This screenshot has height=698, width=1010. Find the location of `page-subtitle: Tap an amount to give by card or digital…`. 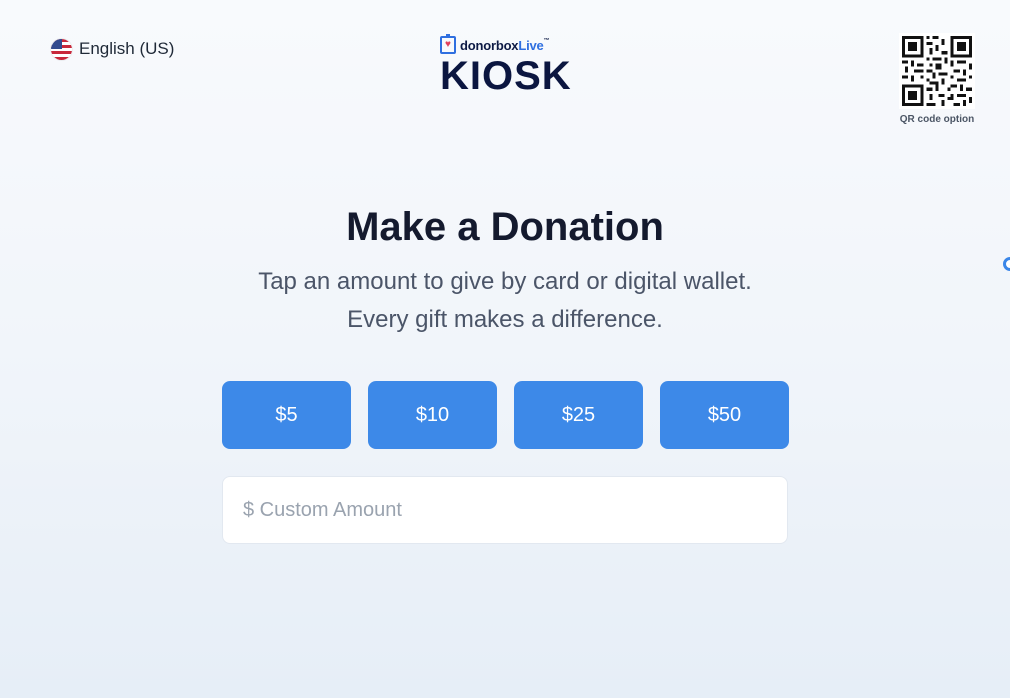

page-subtitle: Tap an amount to give by card or digital… is located at coordinates (505, 301).